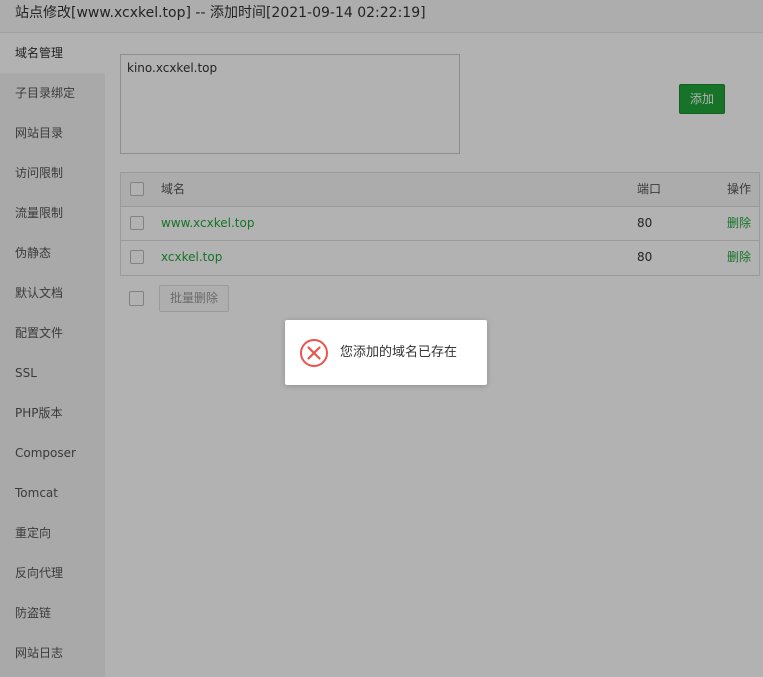 The image size is (763, 677). I want to click on error-message-toast: 您添加的域名已存在, so click(386, 352).